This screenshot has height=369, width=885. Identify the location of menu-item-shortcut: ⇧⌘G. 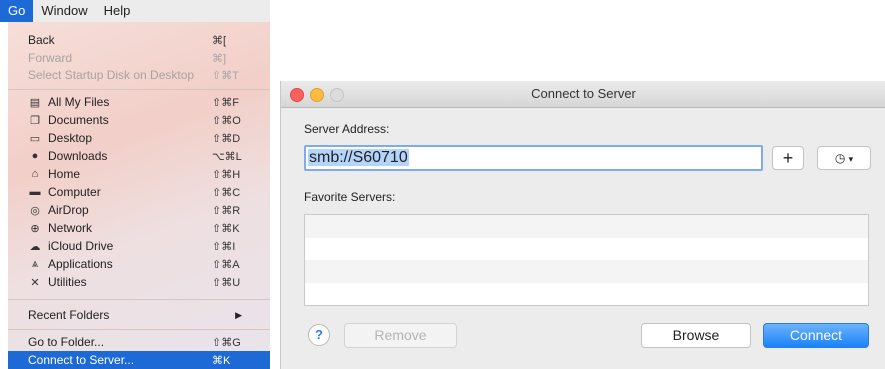
(226, 342).